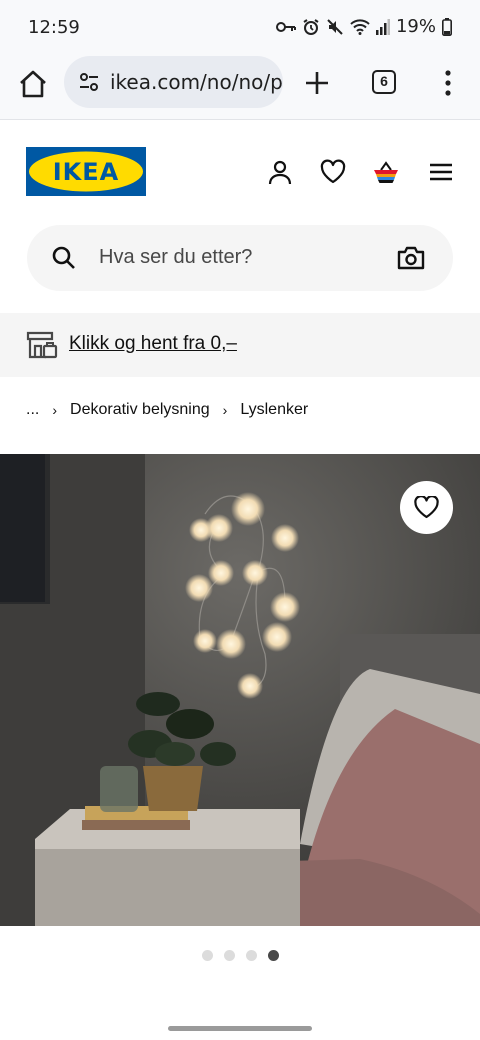 The image size is (480, 1040). I want to click on signal-icon, so click(382, 26).